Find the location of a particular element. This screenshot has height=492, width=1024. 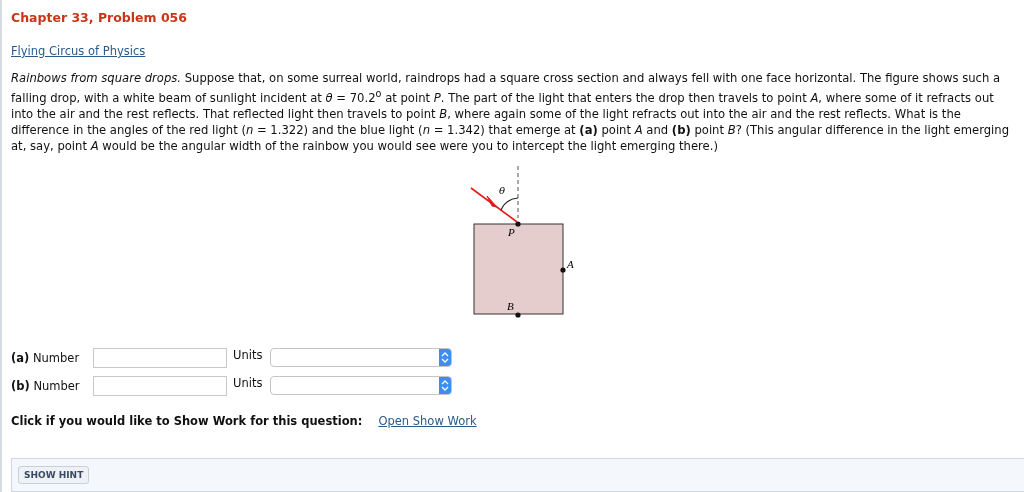

angle-label: θ is located at coordinates (502, 190).